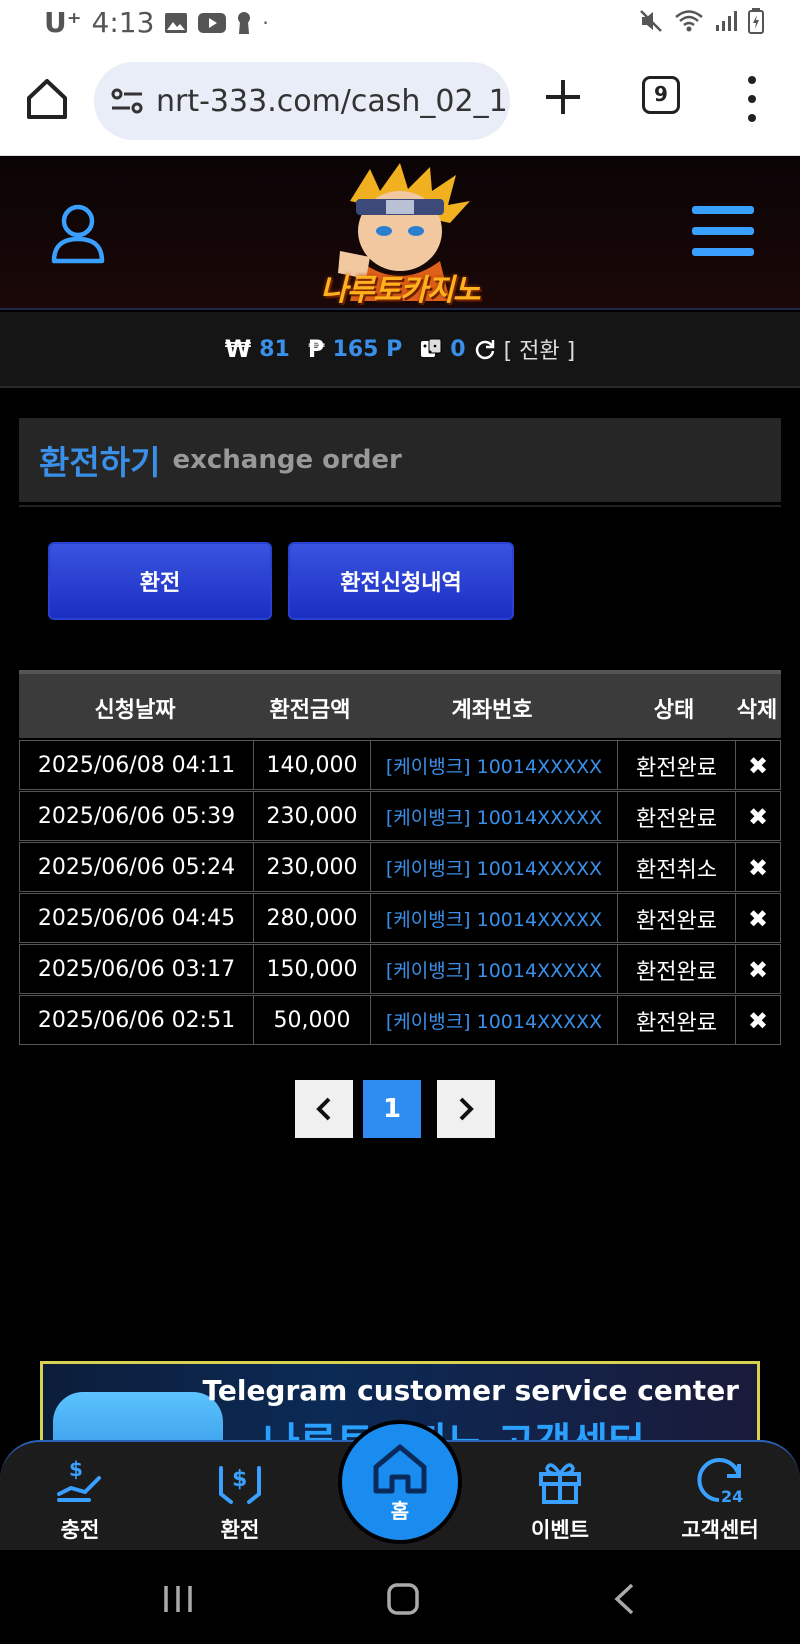  What do you see at coordinates (238, 349) in the screenshot?
I see `won-icon: ₩` at bounding box center [238, 349].